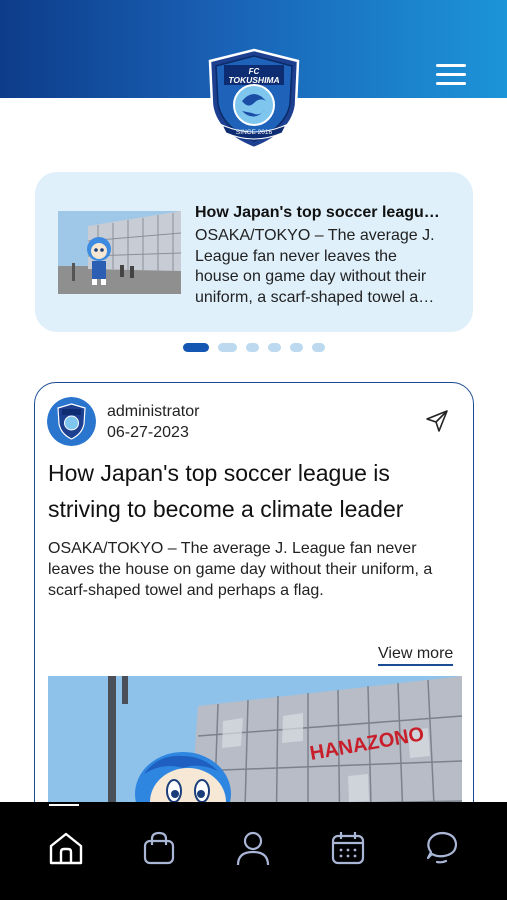 Image resolution: width=507 pixels, height=900 pixels. Describe the element at coordinates (437, 421) in the screenshot. I see `share-send-icon` at that location.